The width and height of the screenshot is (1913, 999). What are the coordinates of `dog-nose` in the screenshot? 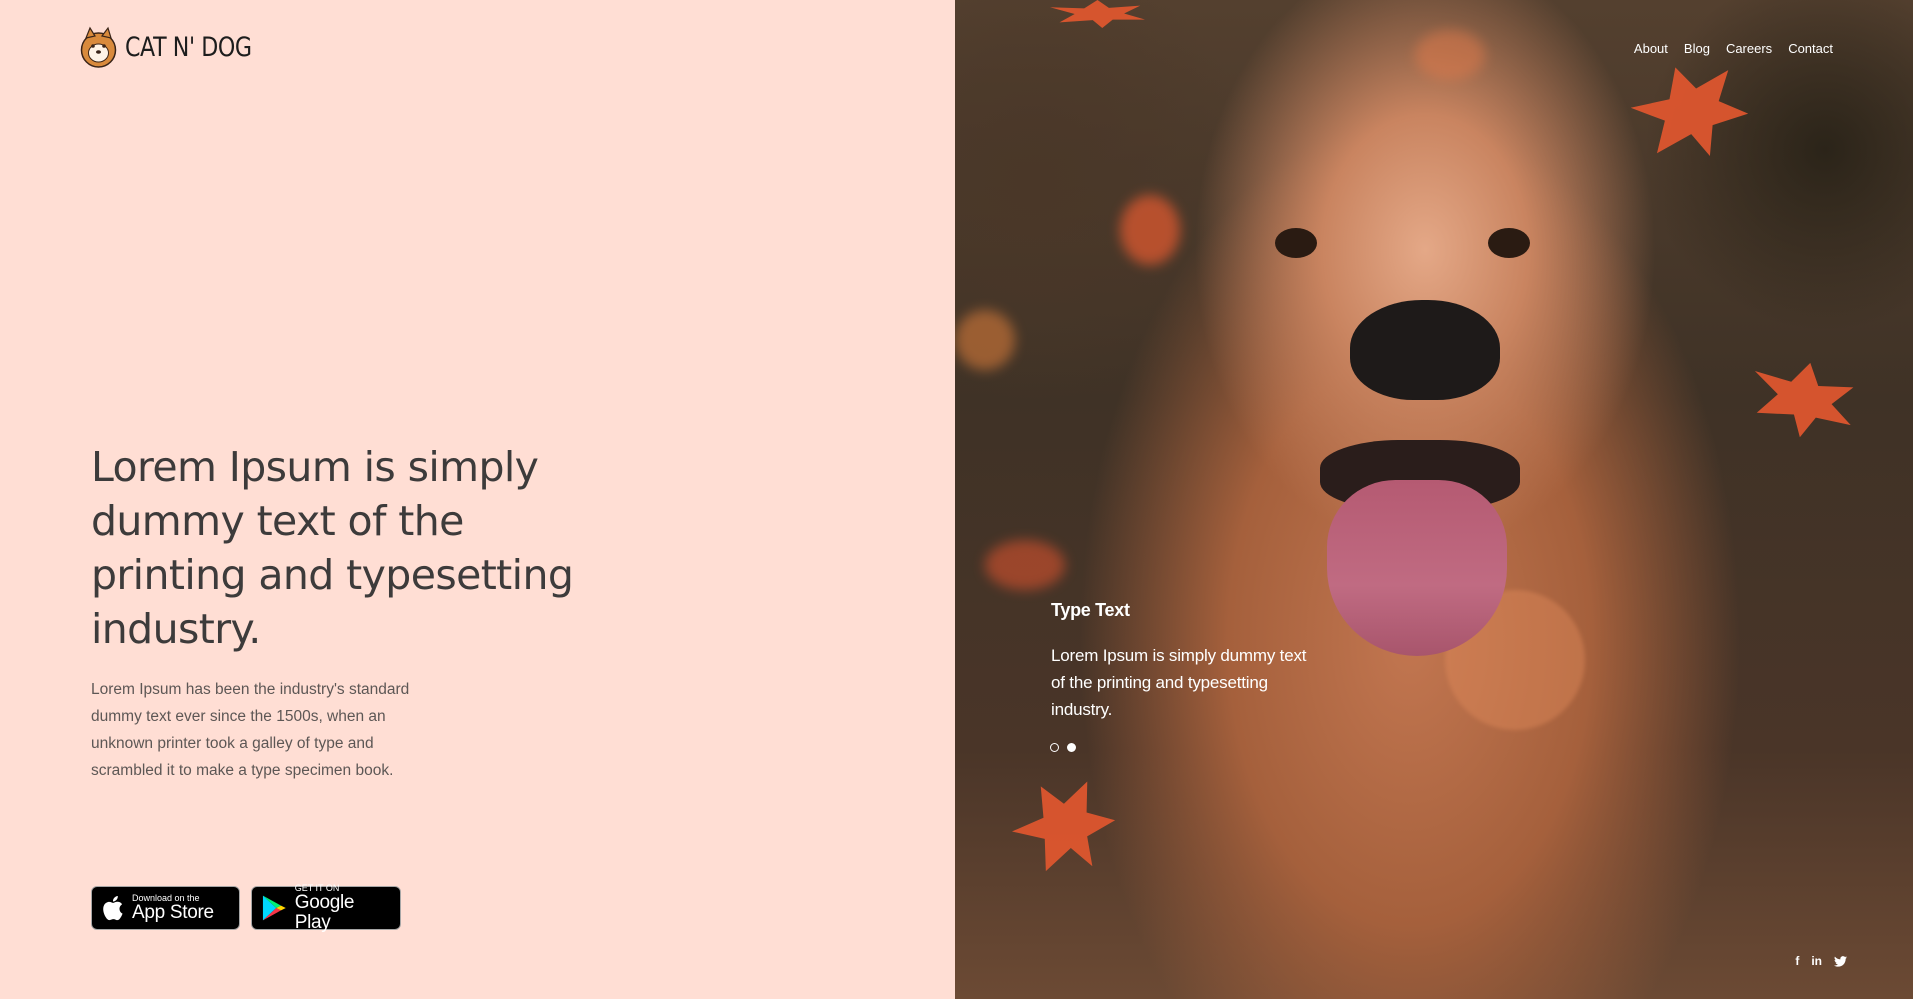 It's located at (1425, 350).